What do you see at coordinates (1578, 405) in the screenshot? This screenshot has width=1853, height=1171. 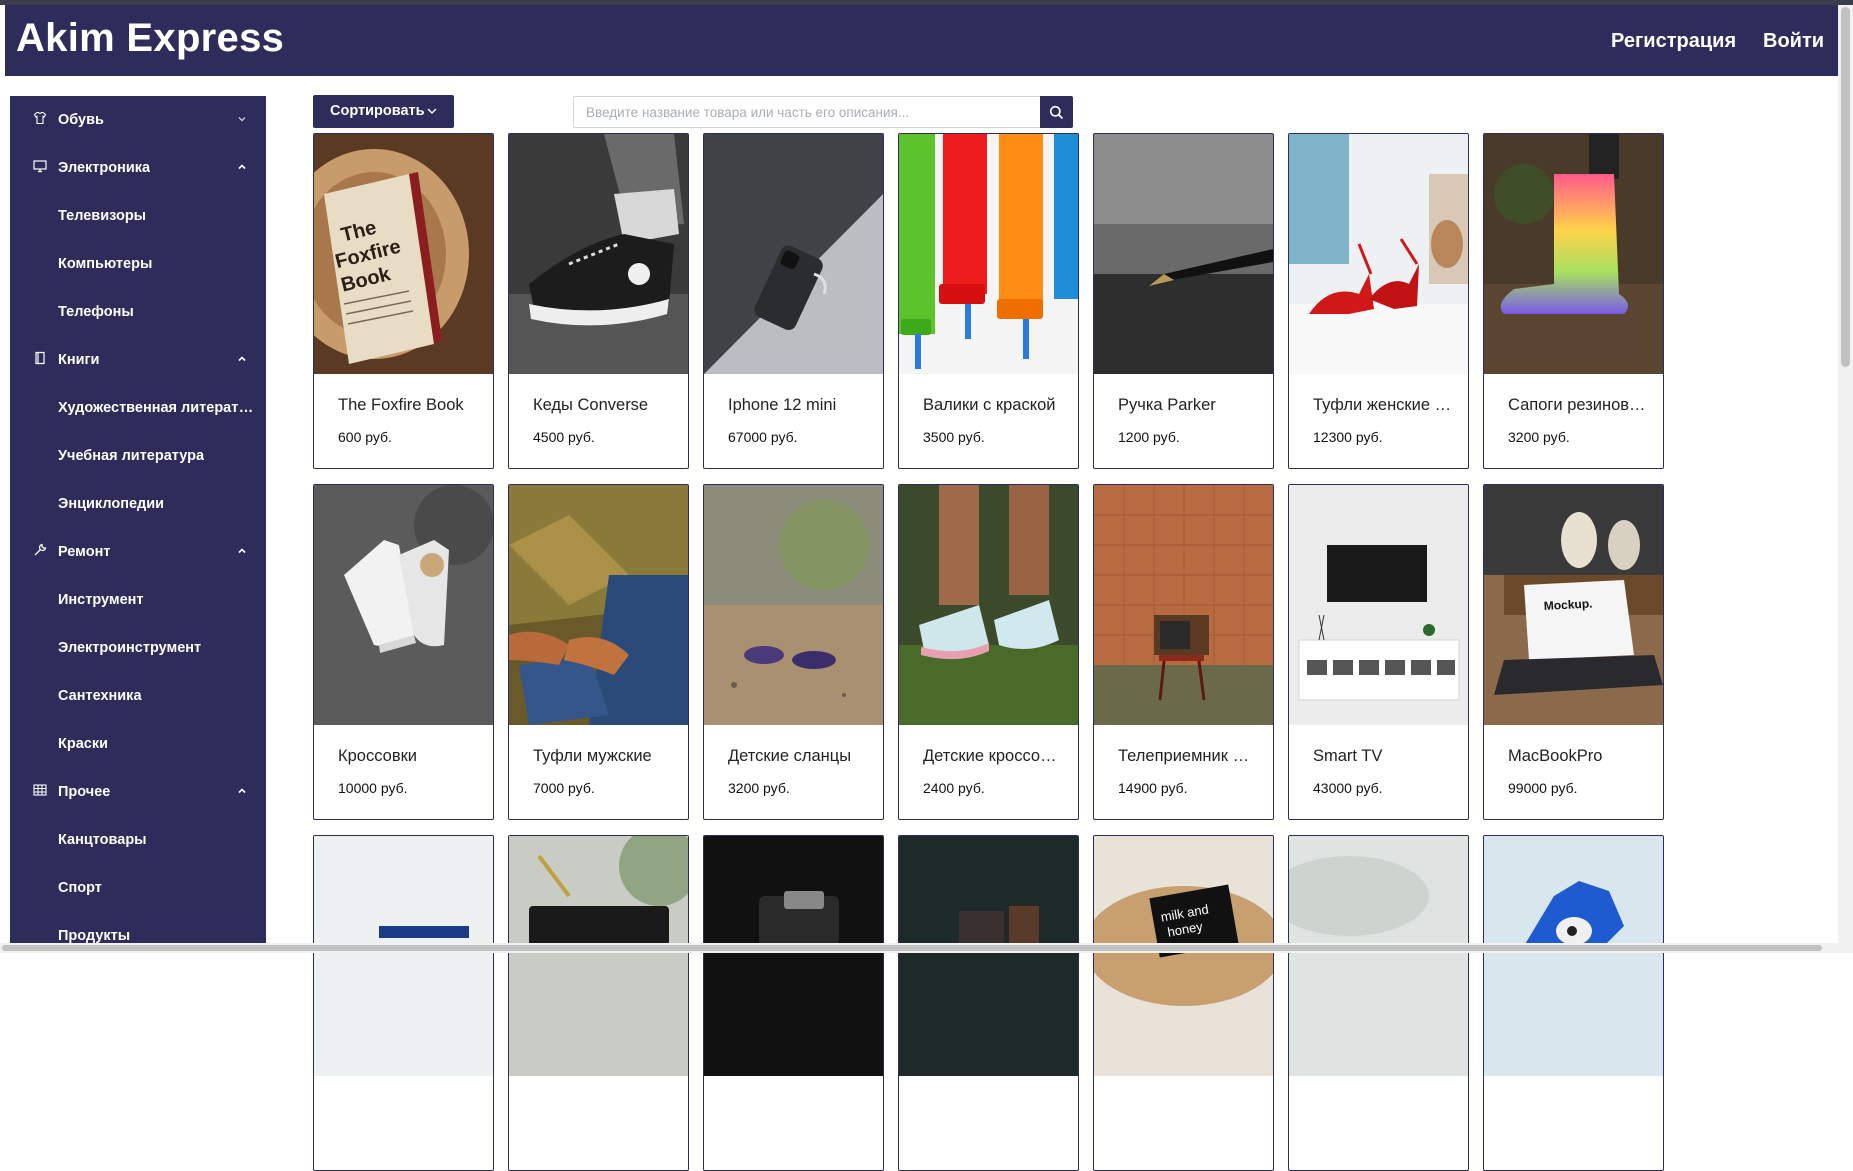 I see `product-title: Сапоги резиновые` at bounding box center [1578, 405].